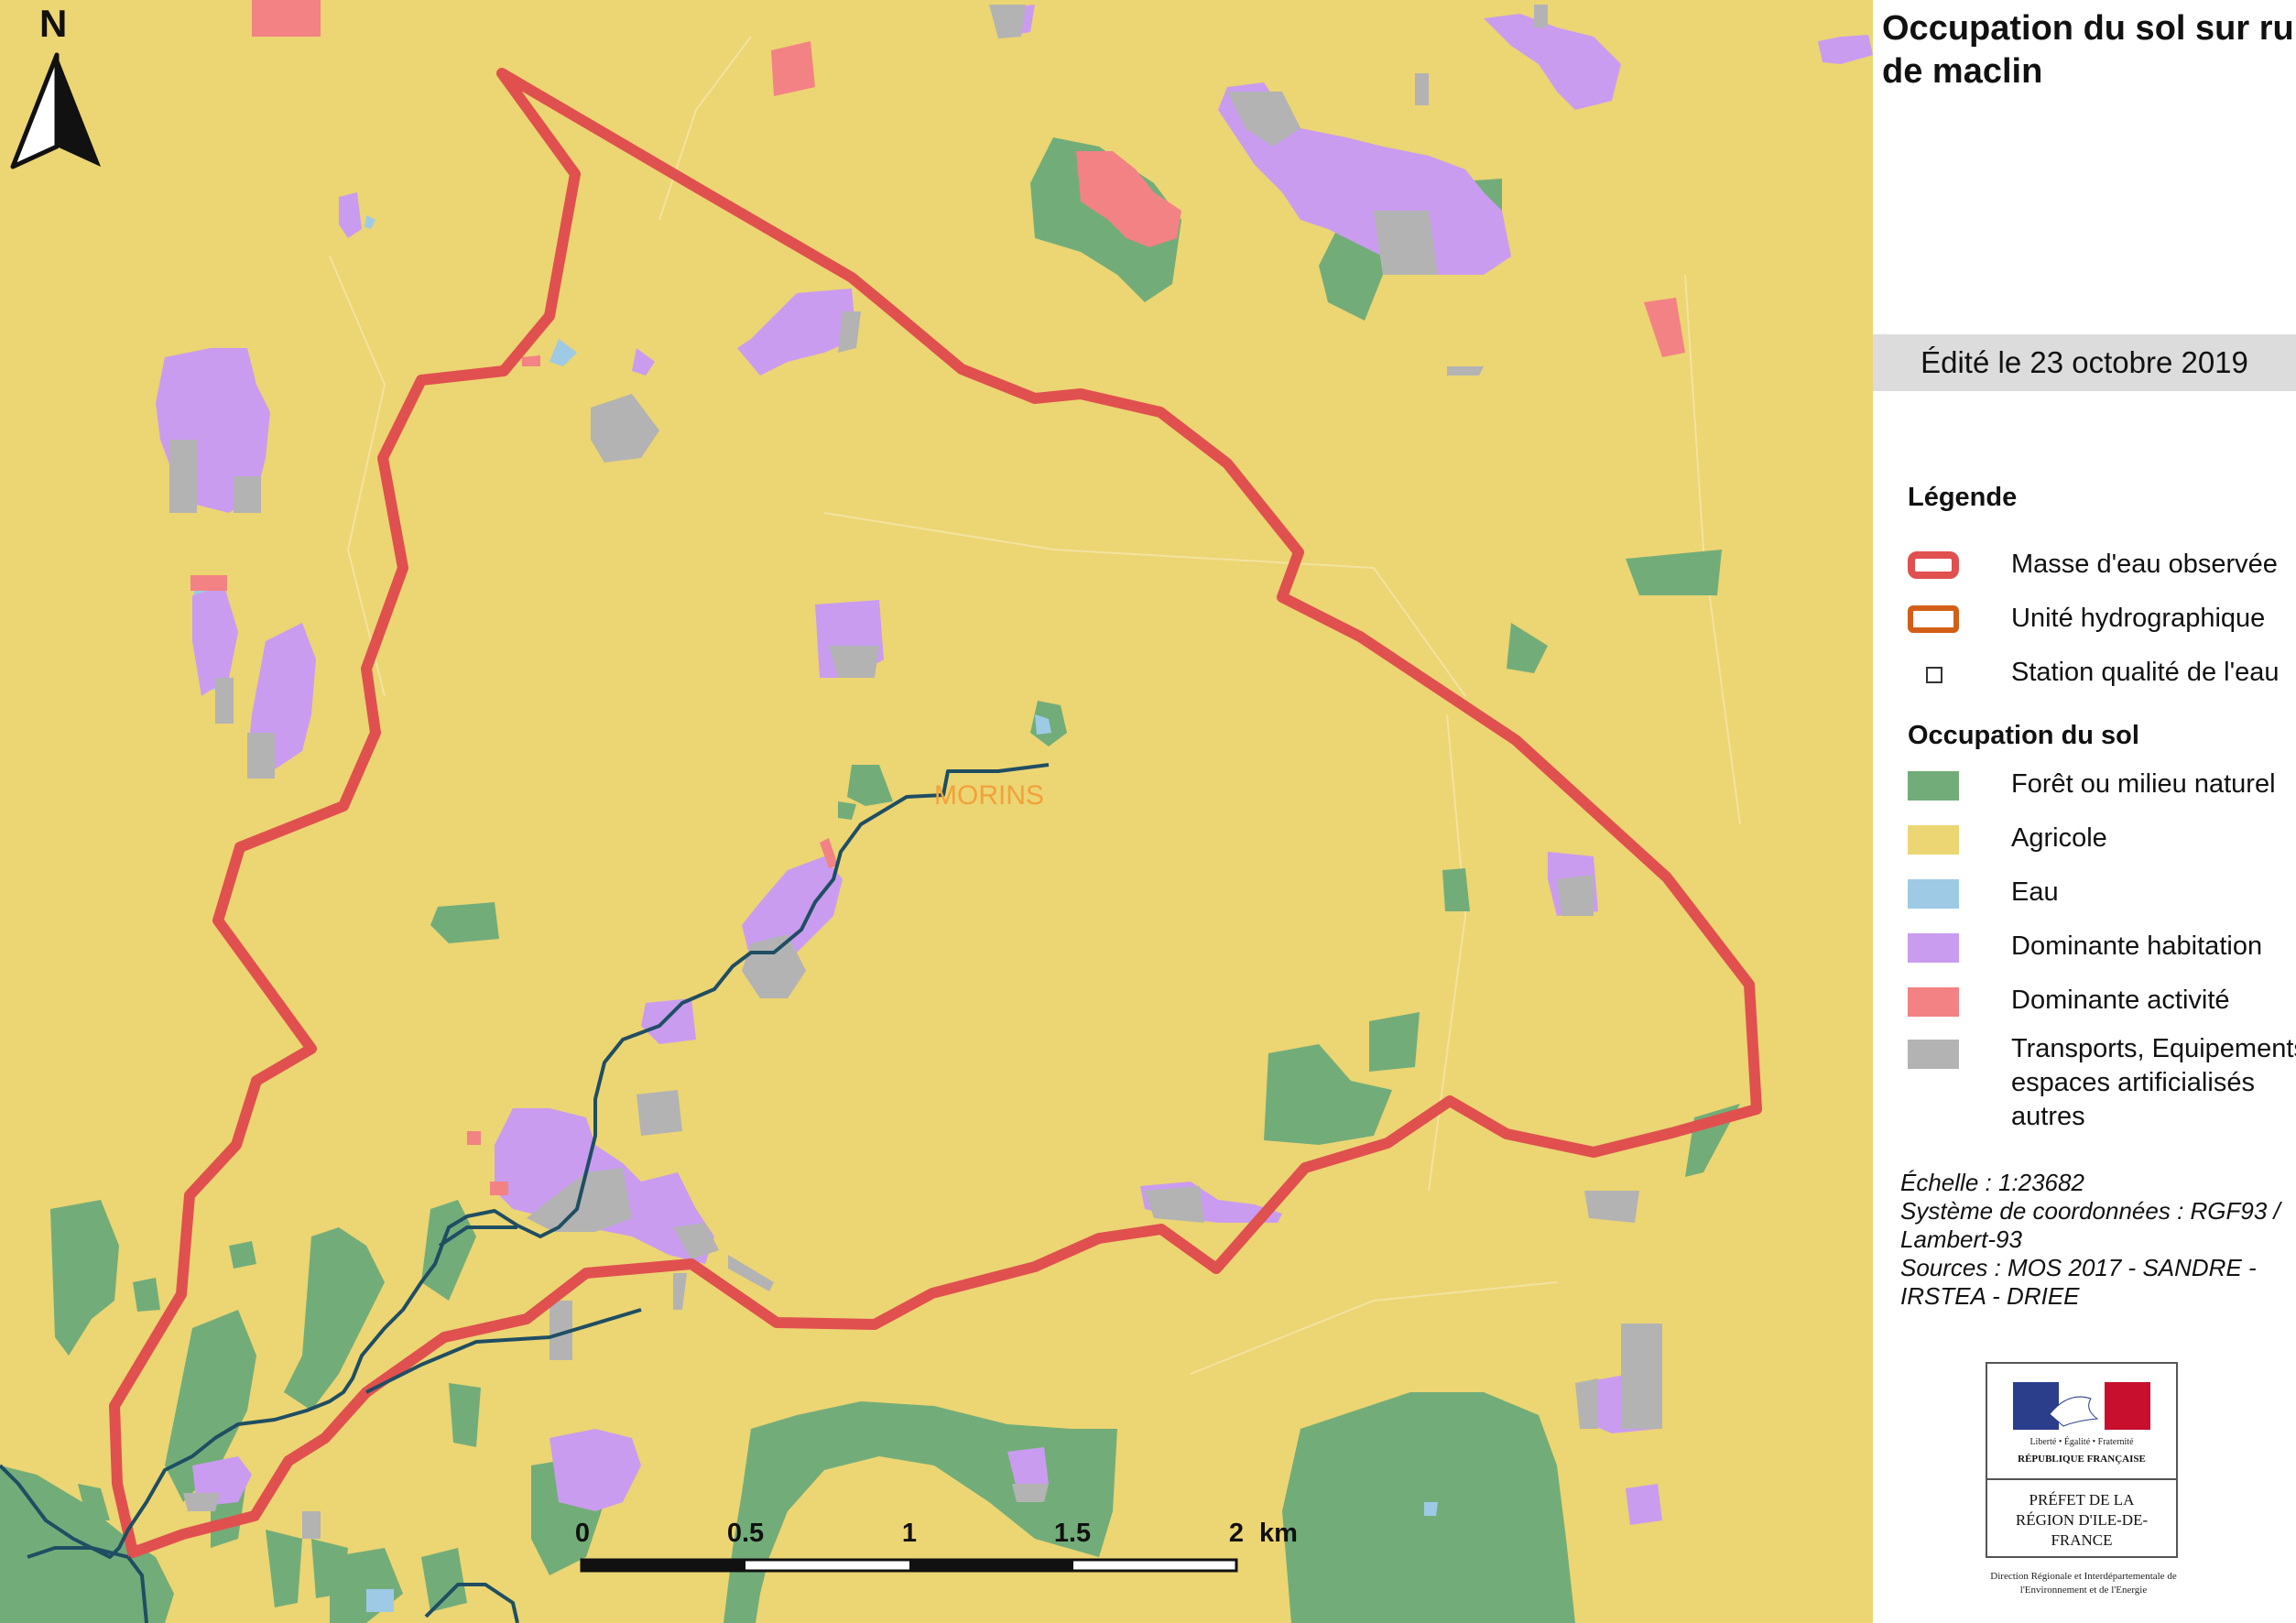 Image resolution: width=2296 pixels, height=1623 pixels. I want to click on orange-outline-icon, so click(1933, 619).